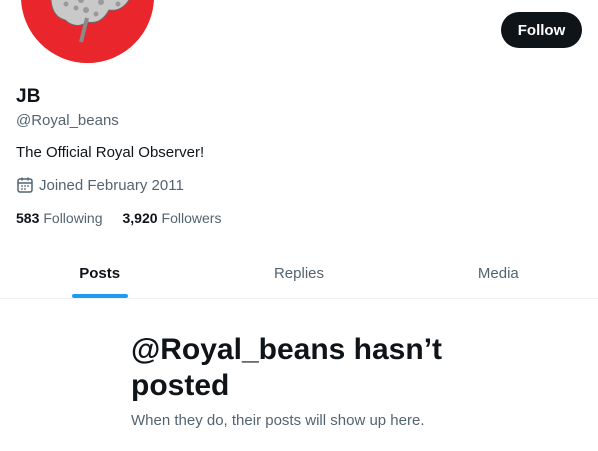  What do you see at coordinates (140, 218) in the screenshot?
I see `followers-count: 3,920` at bounding box center [140, 218].